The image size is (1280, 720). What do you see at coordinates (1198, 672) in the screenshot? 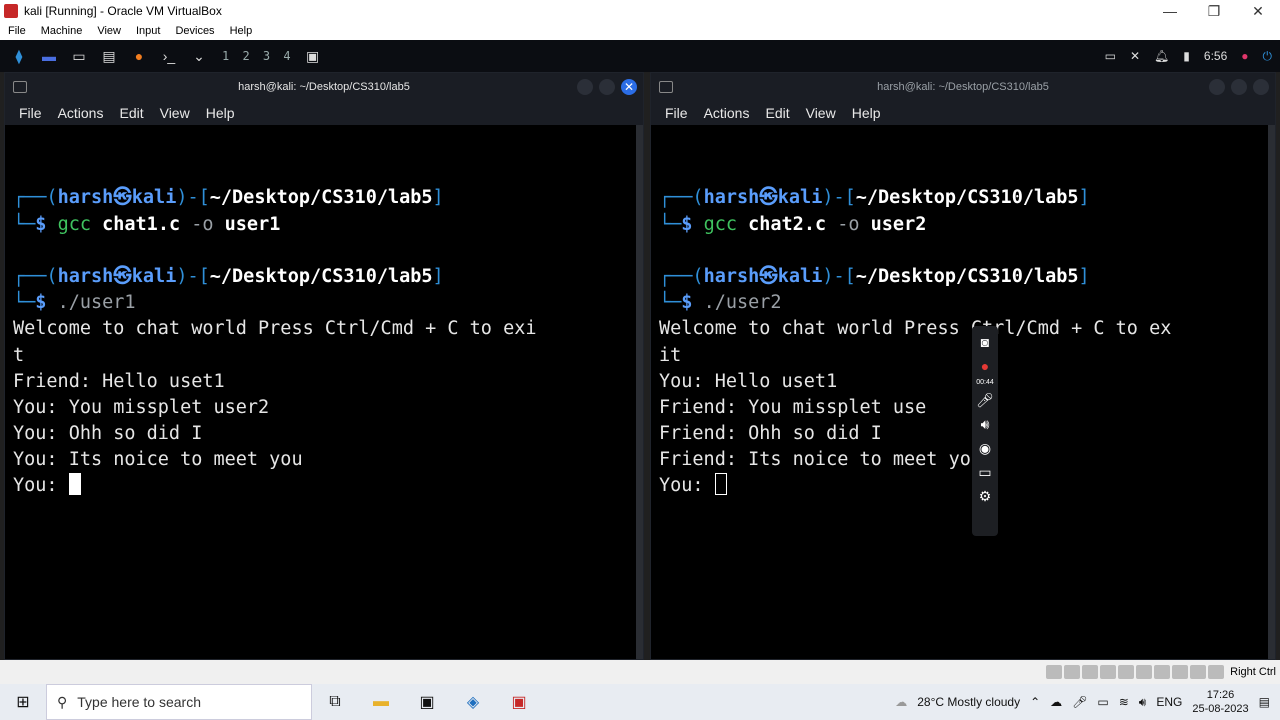
I see `cpu-status-icon` at bounding box center [1198, 672].